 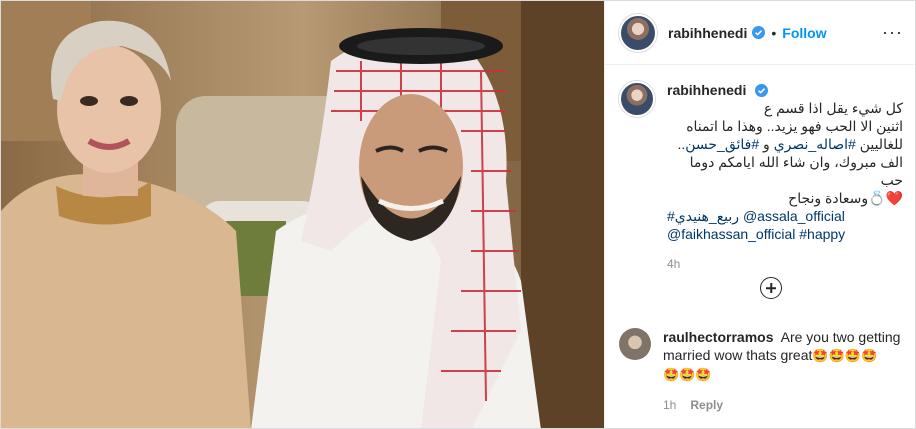 I want to click on comment-emojis: 🤩🤩🤩🤩, so click(x=845, y=355).